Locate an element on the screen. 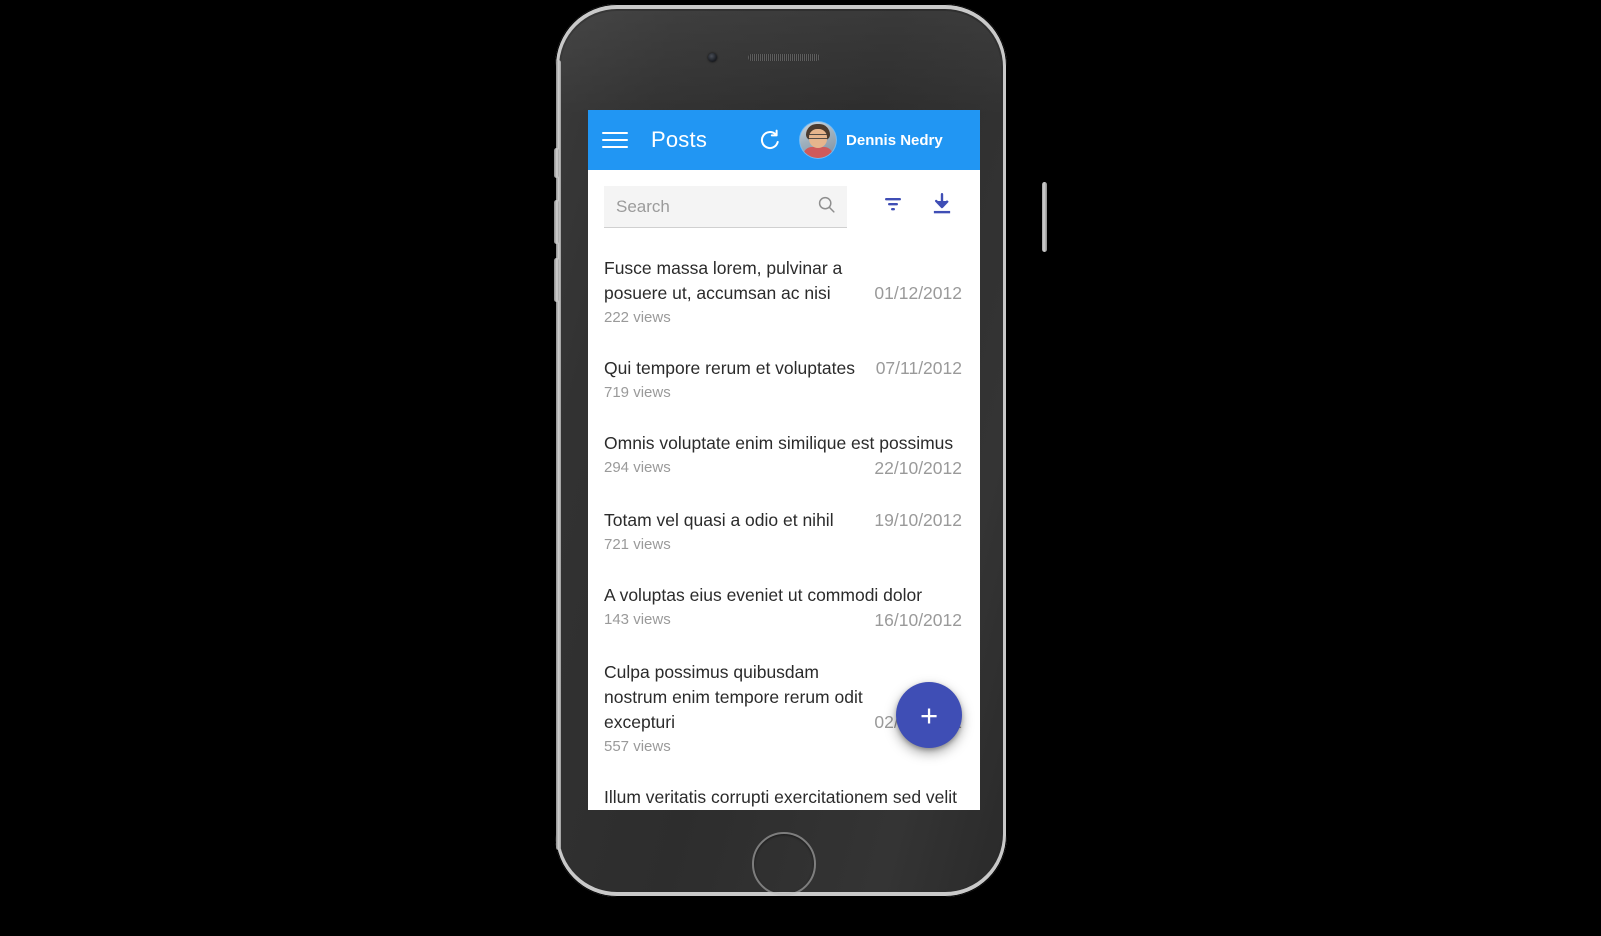 The height and width of the screenshot is (936, 1601). page-title: Posts is located at coordinates (679, 139).